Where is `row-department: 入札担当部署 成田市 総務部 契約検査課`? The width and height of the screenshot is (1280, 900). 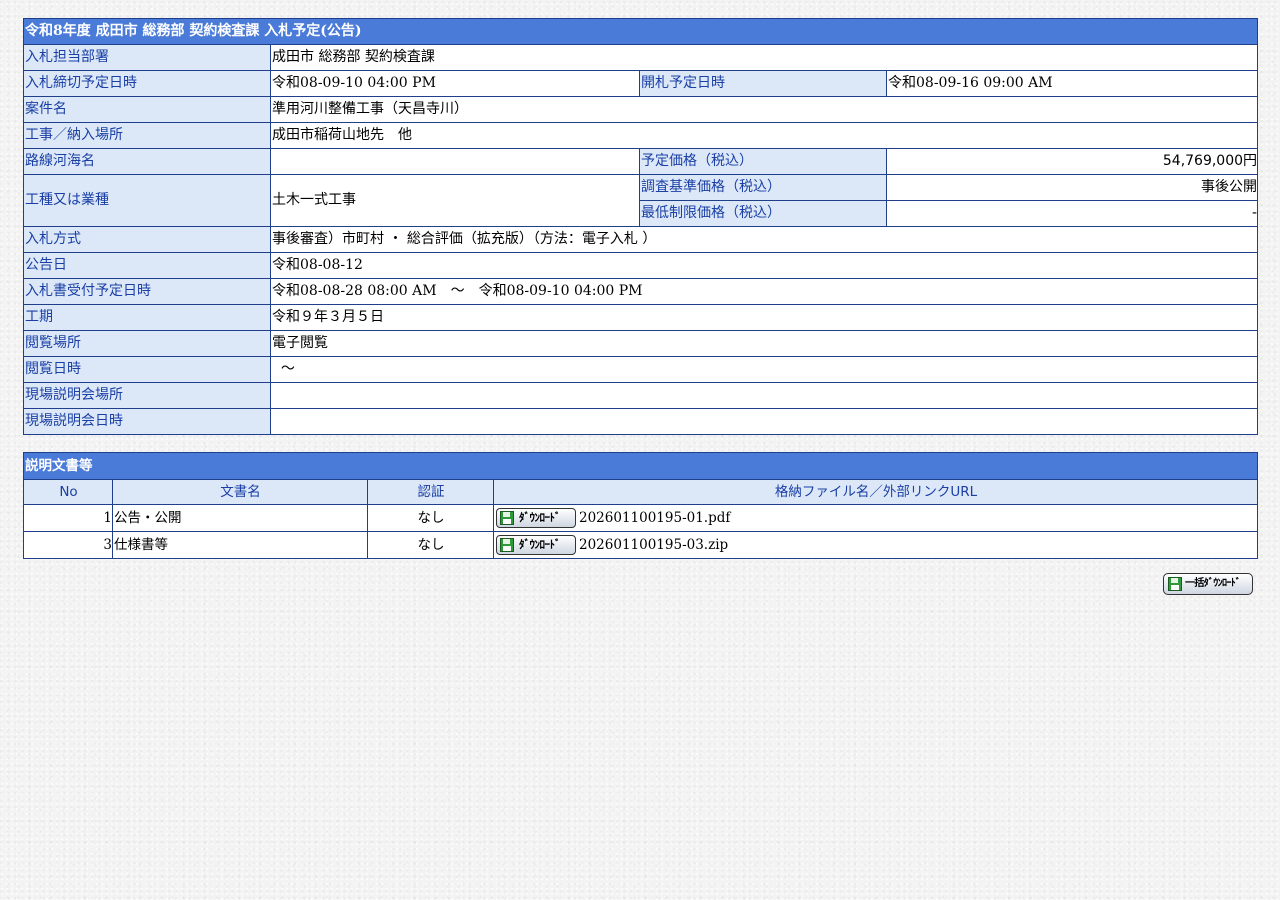
row-department: 入札担当部署 成田市 総務部 契約検査課 is located at coordinates (641, 57).